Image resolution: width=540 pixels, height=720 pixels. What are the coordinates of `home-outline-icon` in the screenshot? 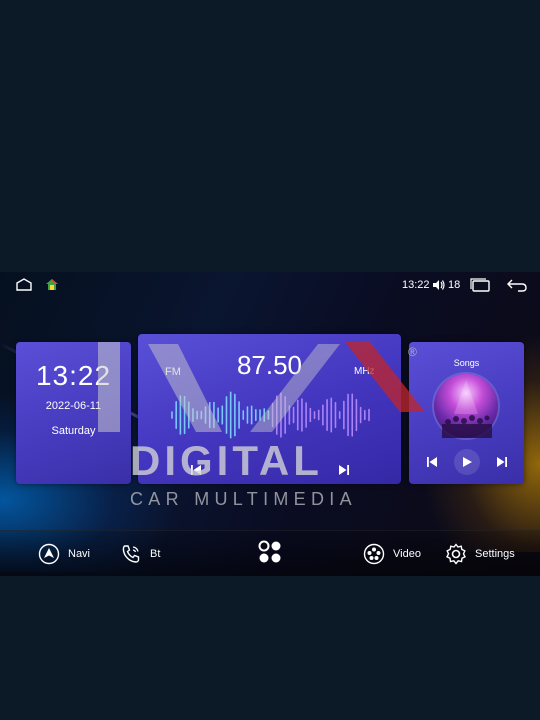 It's located at (24, 285).